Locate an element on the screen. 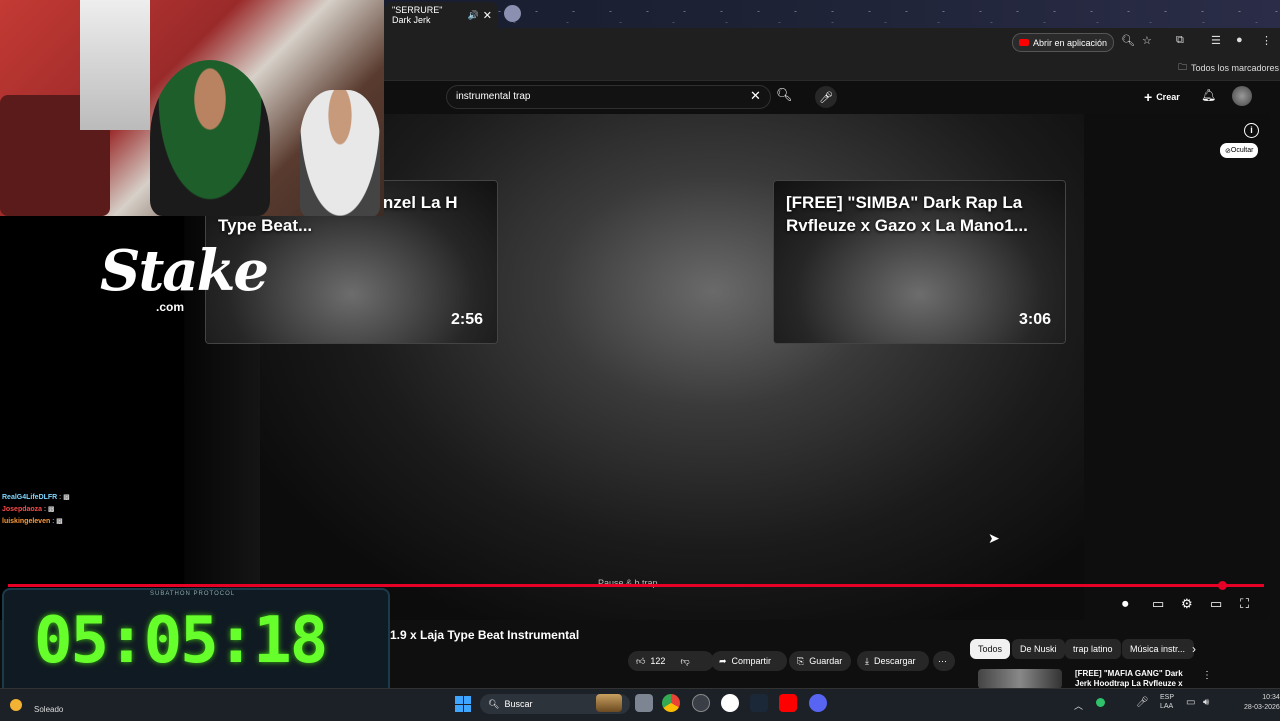  chevron-right-icon: › is located at coordinates (1194, 649).